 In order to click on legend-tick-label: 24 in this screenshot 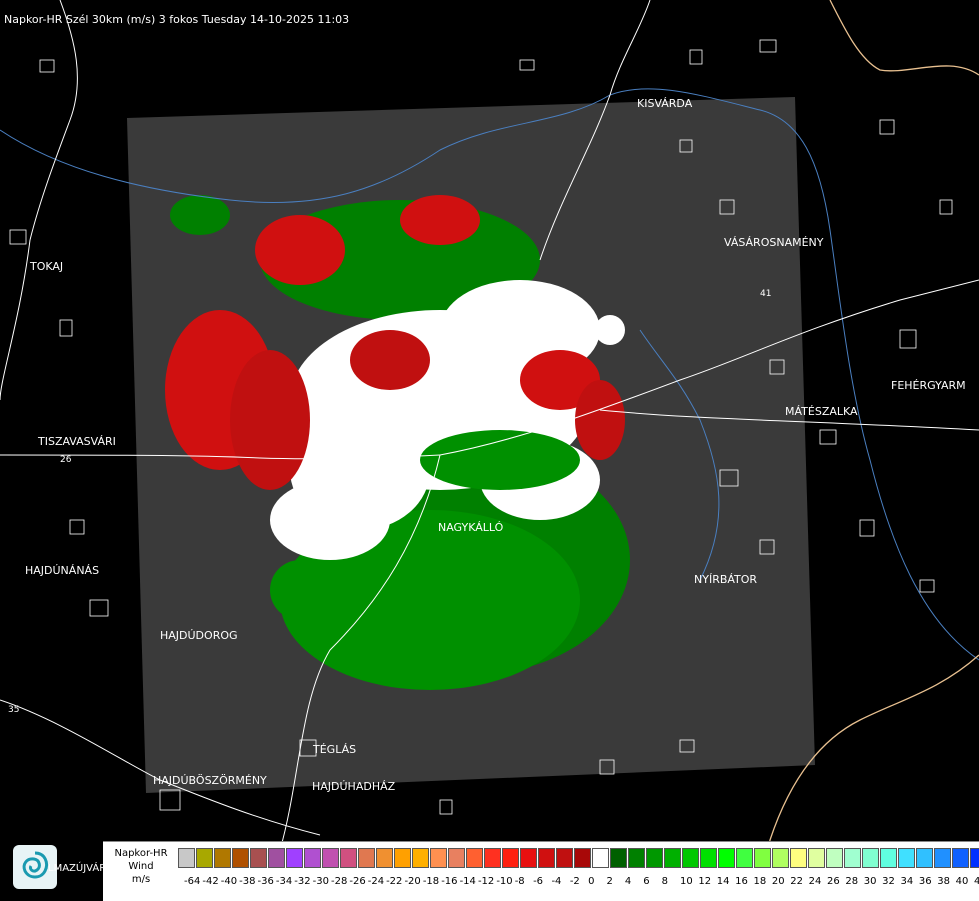, I will do `click(815, 881)`.